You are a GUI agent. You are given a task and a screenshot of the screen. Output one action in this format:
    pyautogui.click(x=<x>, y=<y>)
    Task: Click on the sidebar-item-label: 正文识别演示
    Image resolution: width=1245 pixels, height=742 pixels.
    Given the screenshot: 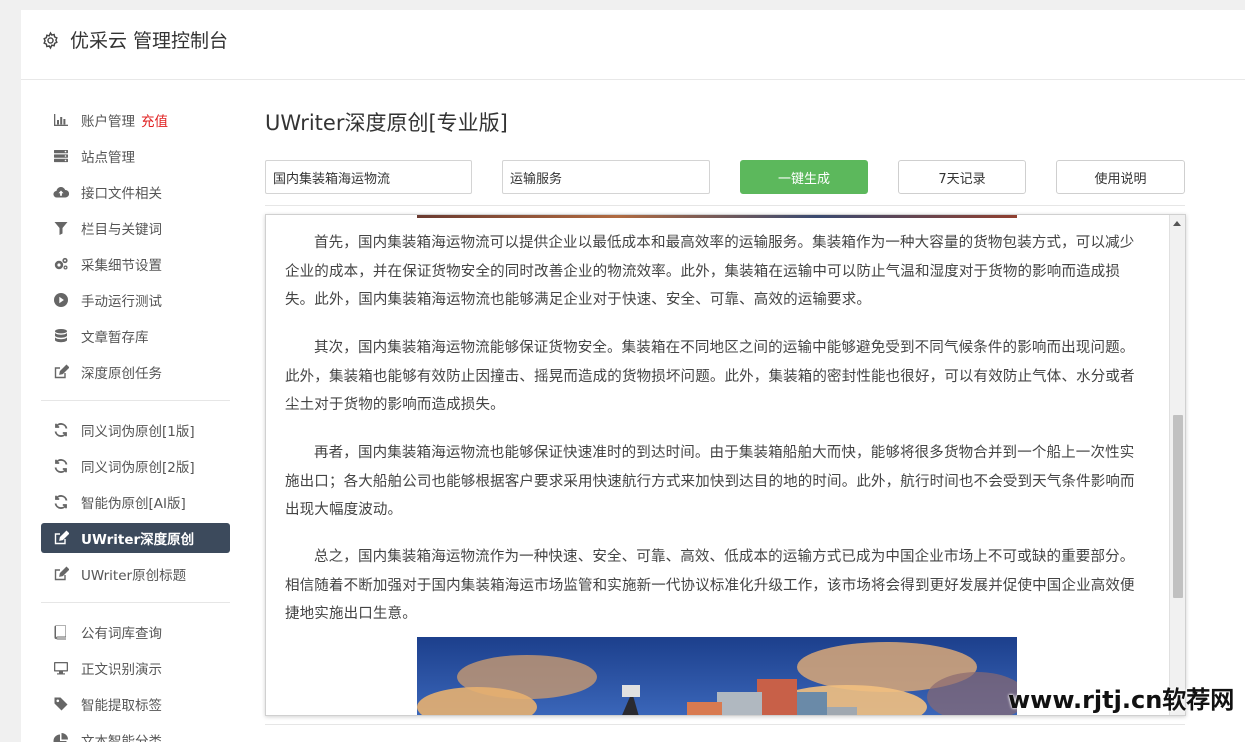 What is the action you would take?
    pyautogui.click(x=121, y=670)
    